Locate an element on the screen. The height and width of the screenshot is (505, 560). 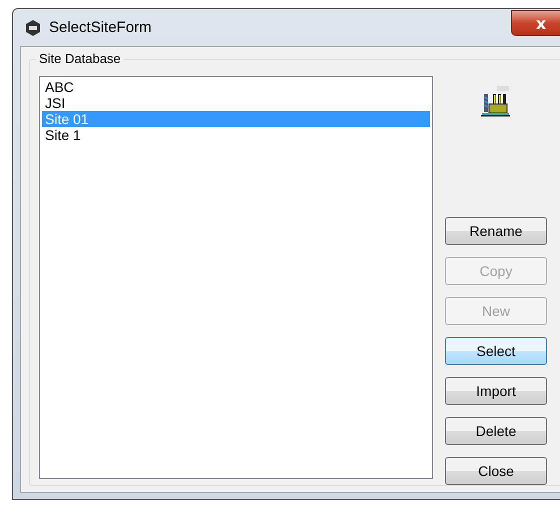
site-item: Site 1 is located at coordinates (236, 135).